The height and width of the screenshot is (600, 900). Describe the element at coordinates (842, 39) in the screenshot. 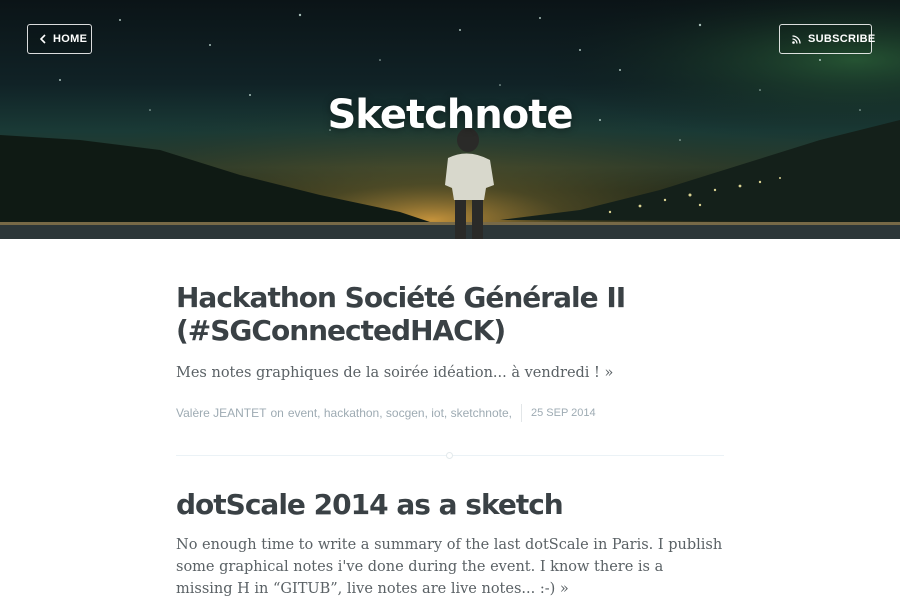

I see `subscribe-label: SUBSCRIBE` at that location.